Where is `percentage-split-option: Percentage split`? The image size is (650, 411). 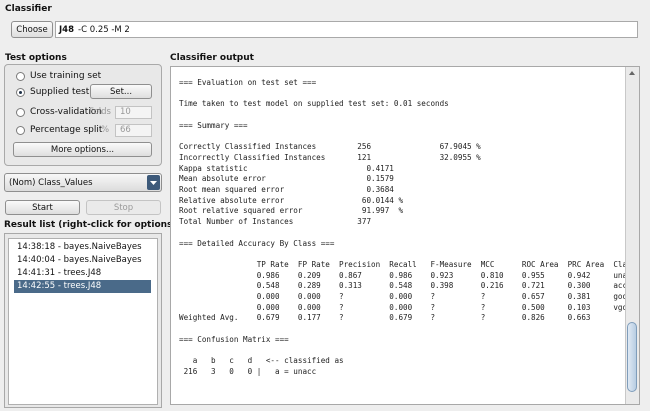 percentage-split-option: Percentage split is located at coordinates (59, 130).